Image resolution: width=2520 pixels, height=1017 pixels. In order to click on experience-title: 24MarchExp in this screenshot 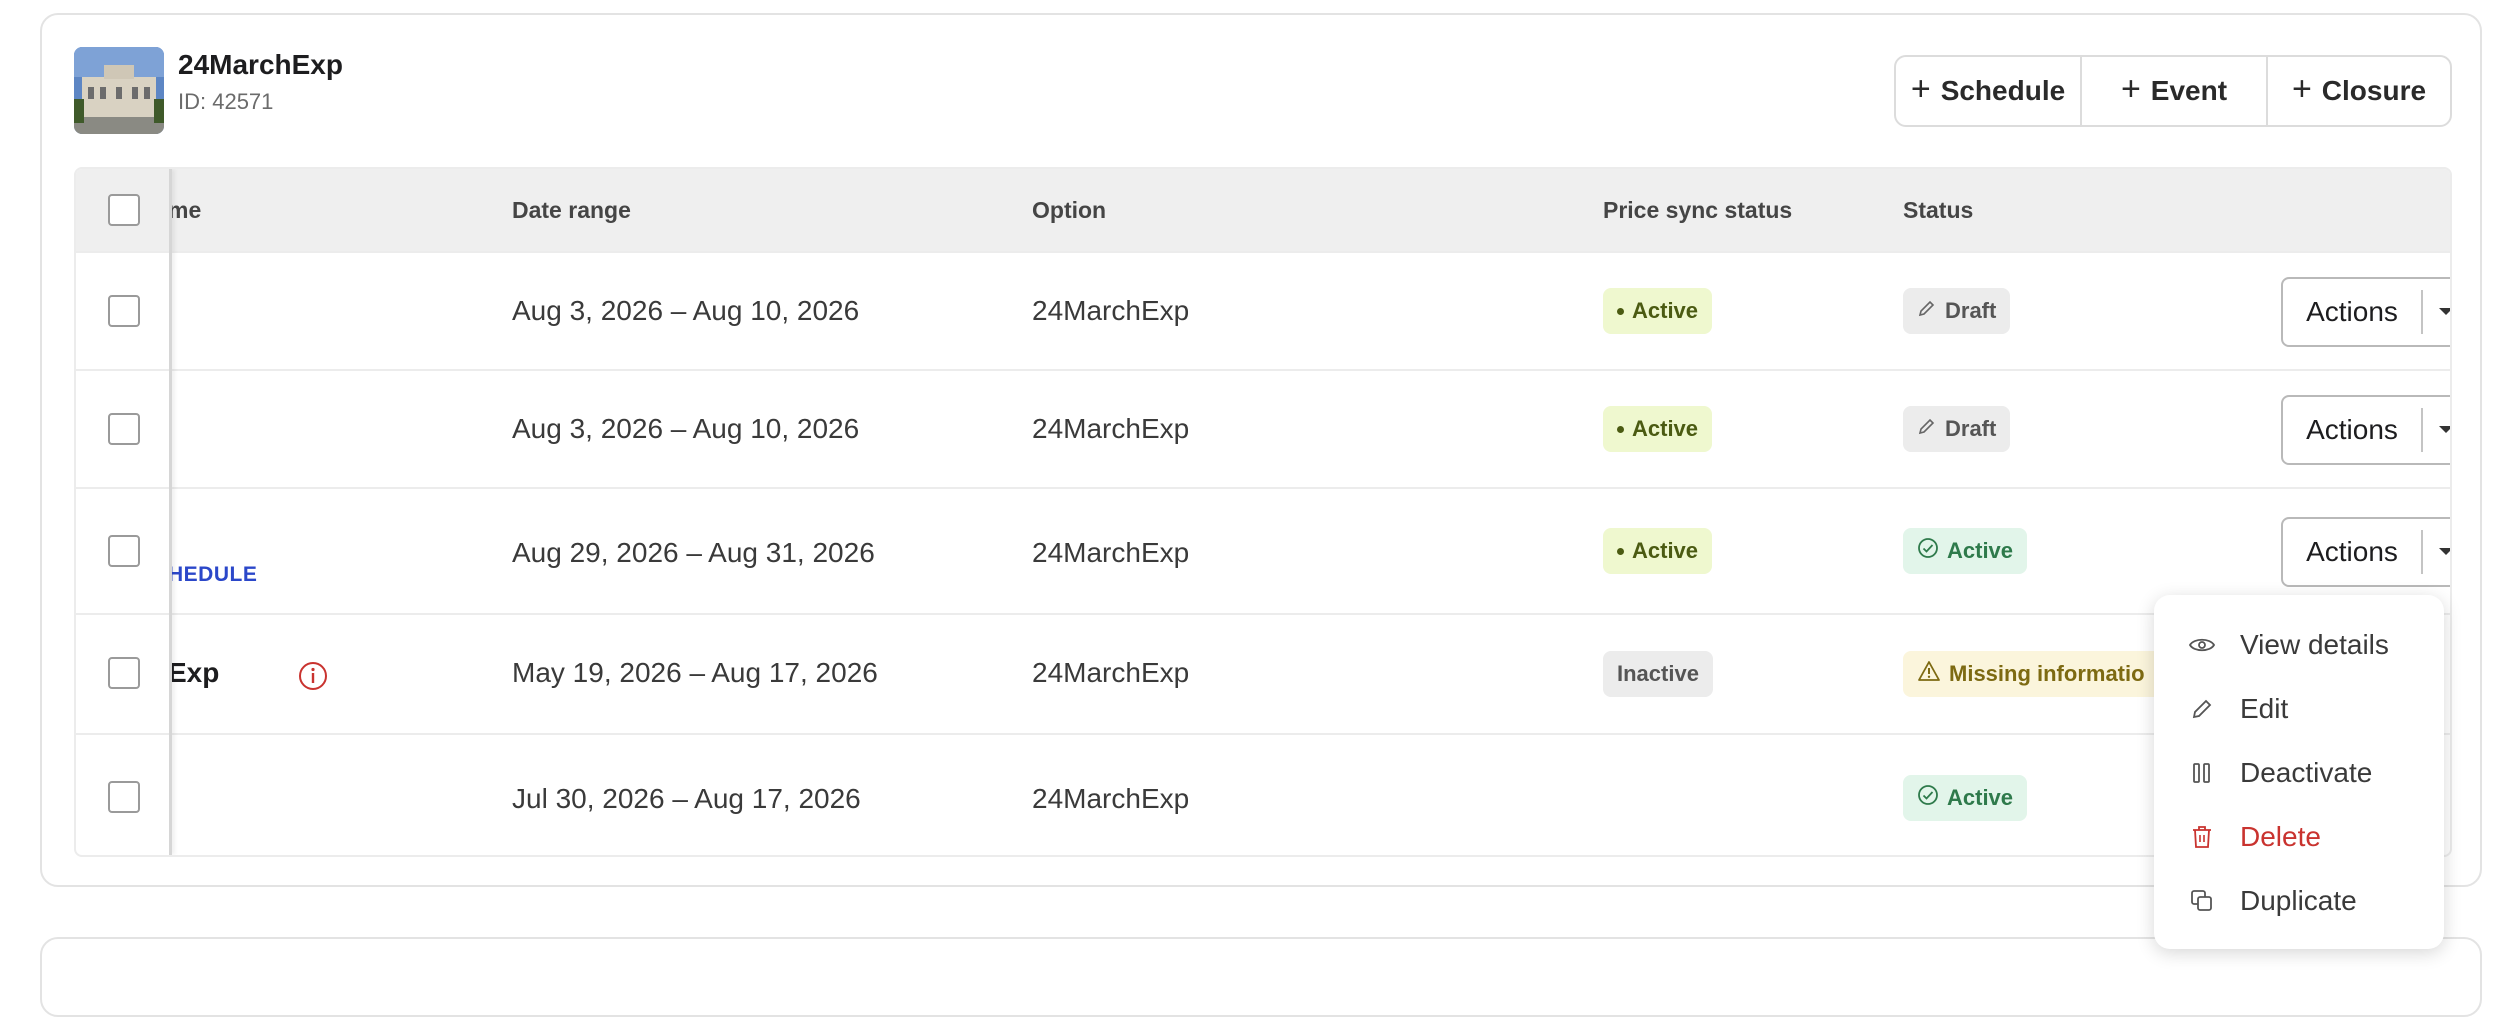, I will do `click(260, 64)`.